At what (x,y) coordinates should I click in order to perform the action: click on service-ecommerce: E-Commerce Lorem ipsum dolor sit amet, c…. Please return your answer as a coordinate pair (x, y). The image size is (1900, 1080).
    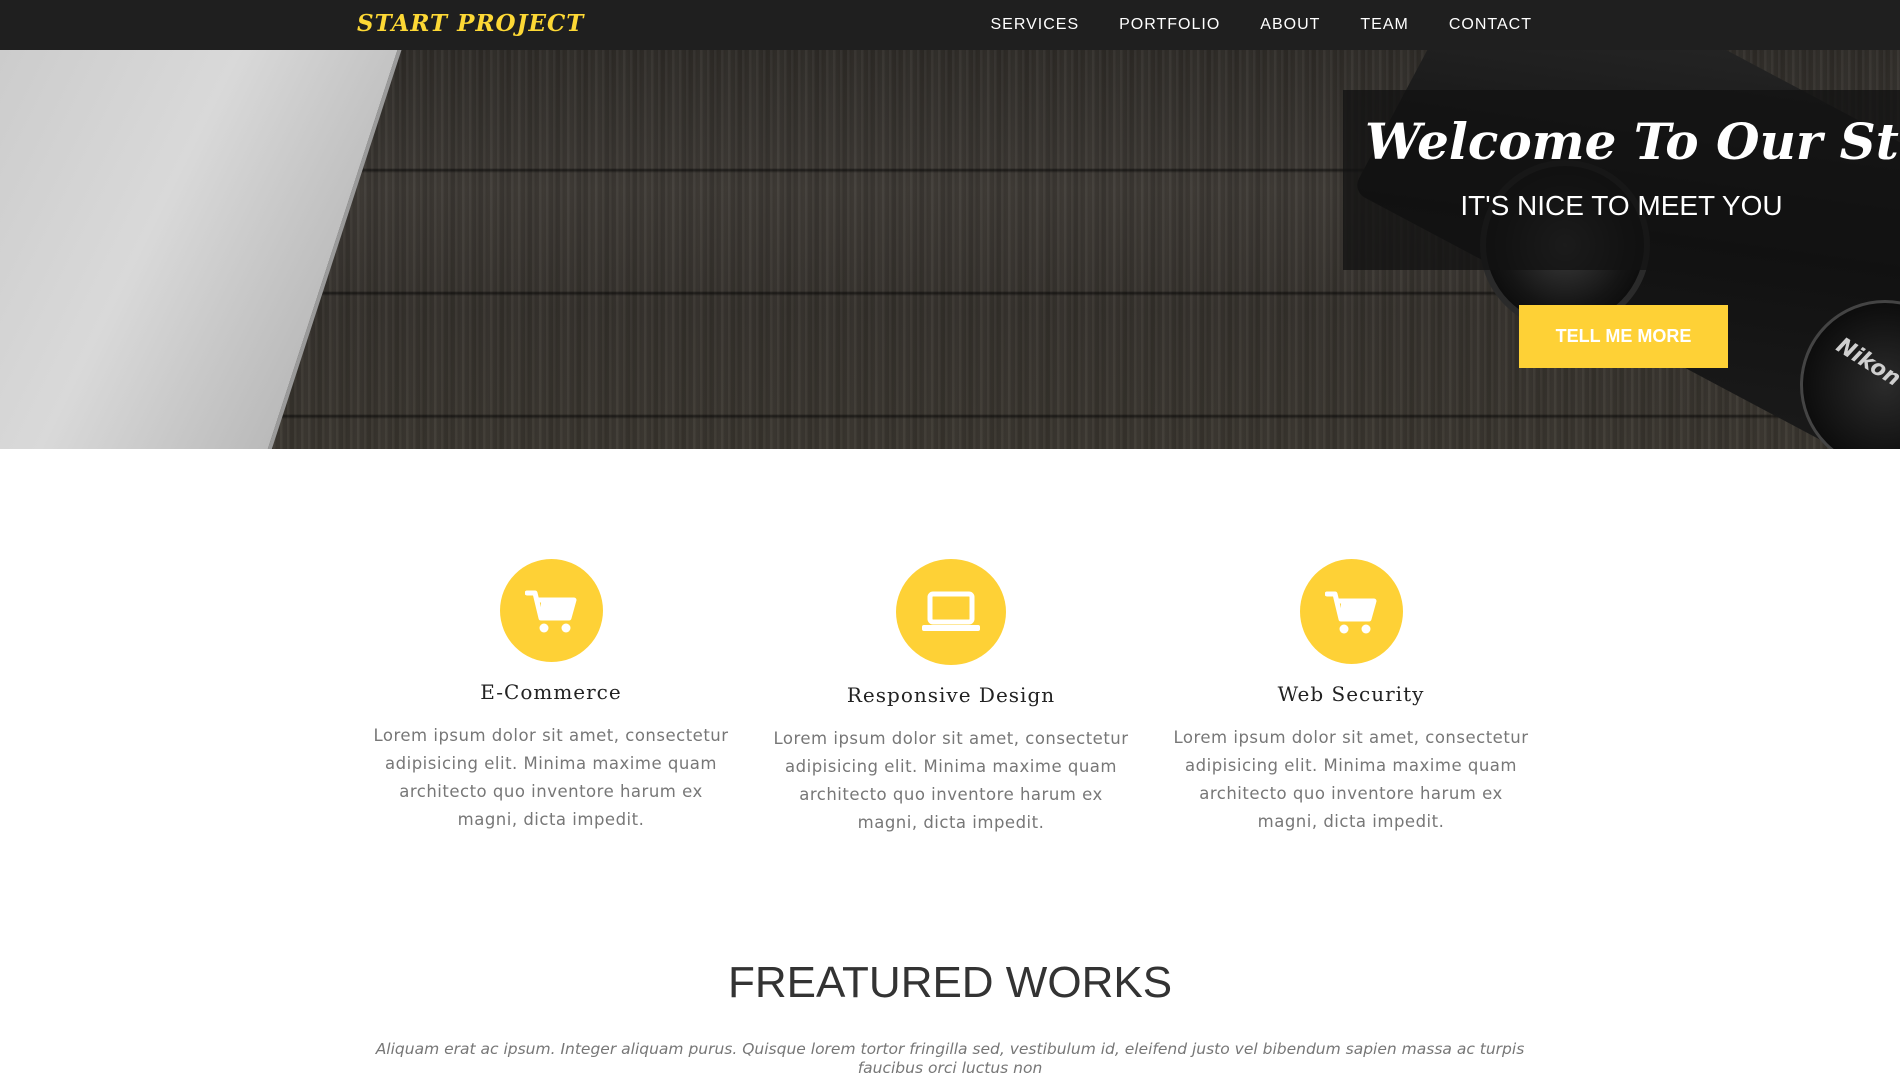
    Looking at the image, I should click on (551, 696).